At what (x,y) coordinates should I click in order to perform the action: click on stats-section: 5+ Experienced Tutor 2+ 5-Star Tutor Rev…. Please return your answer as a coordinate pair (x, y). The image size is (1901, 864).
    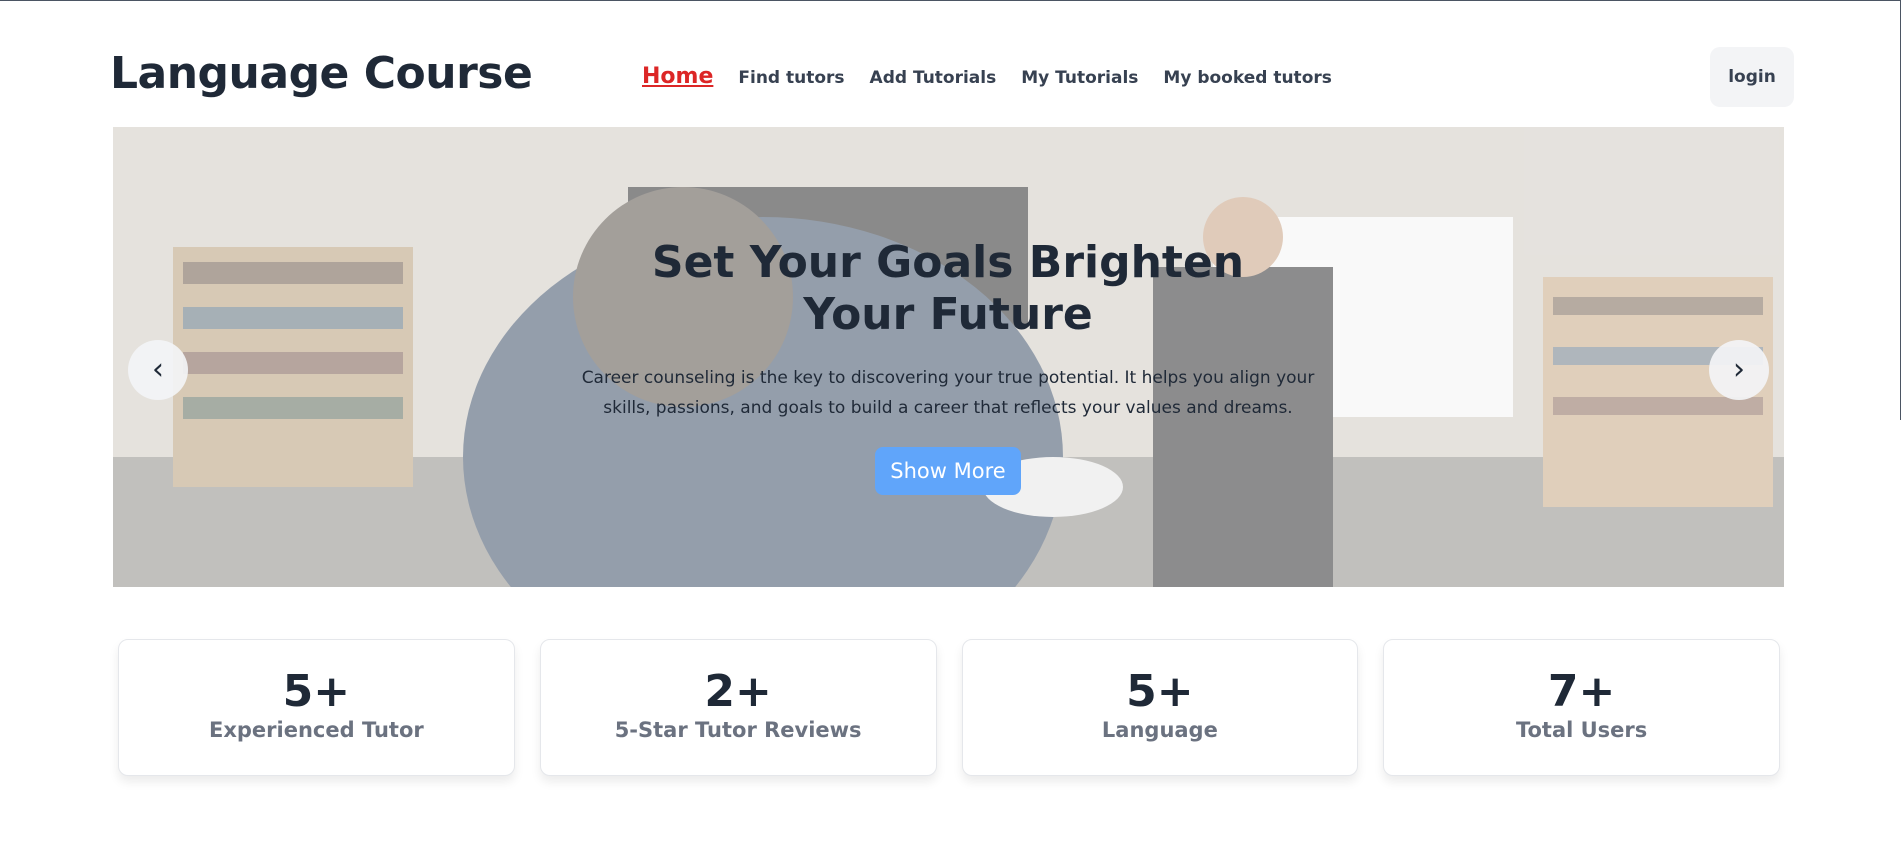
    Looking at the image, I should click on (949, 707).